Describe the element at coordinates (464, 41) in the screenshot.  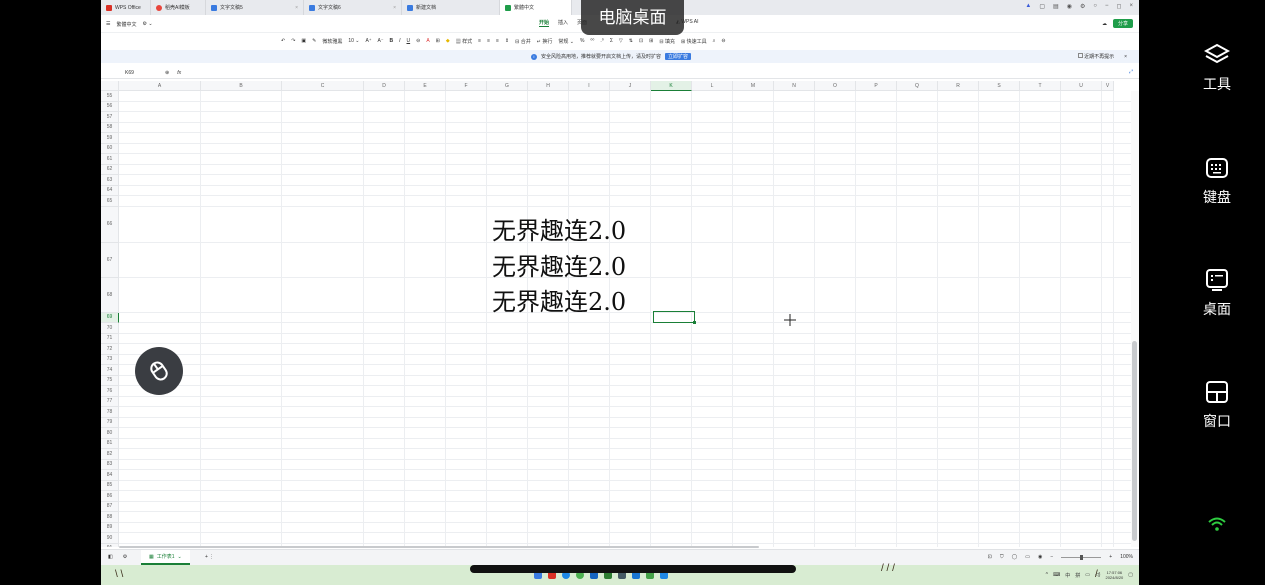
I see `styles-button: ▦ 样式` at that location.